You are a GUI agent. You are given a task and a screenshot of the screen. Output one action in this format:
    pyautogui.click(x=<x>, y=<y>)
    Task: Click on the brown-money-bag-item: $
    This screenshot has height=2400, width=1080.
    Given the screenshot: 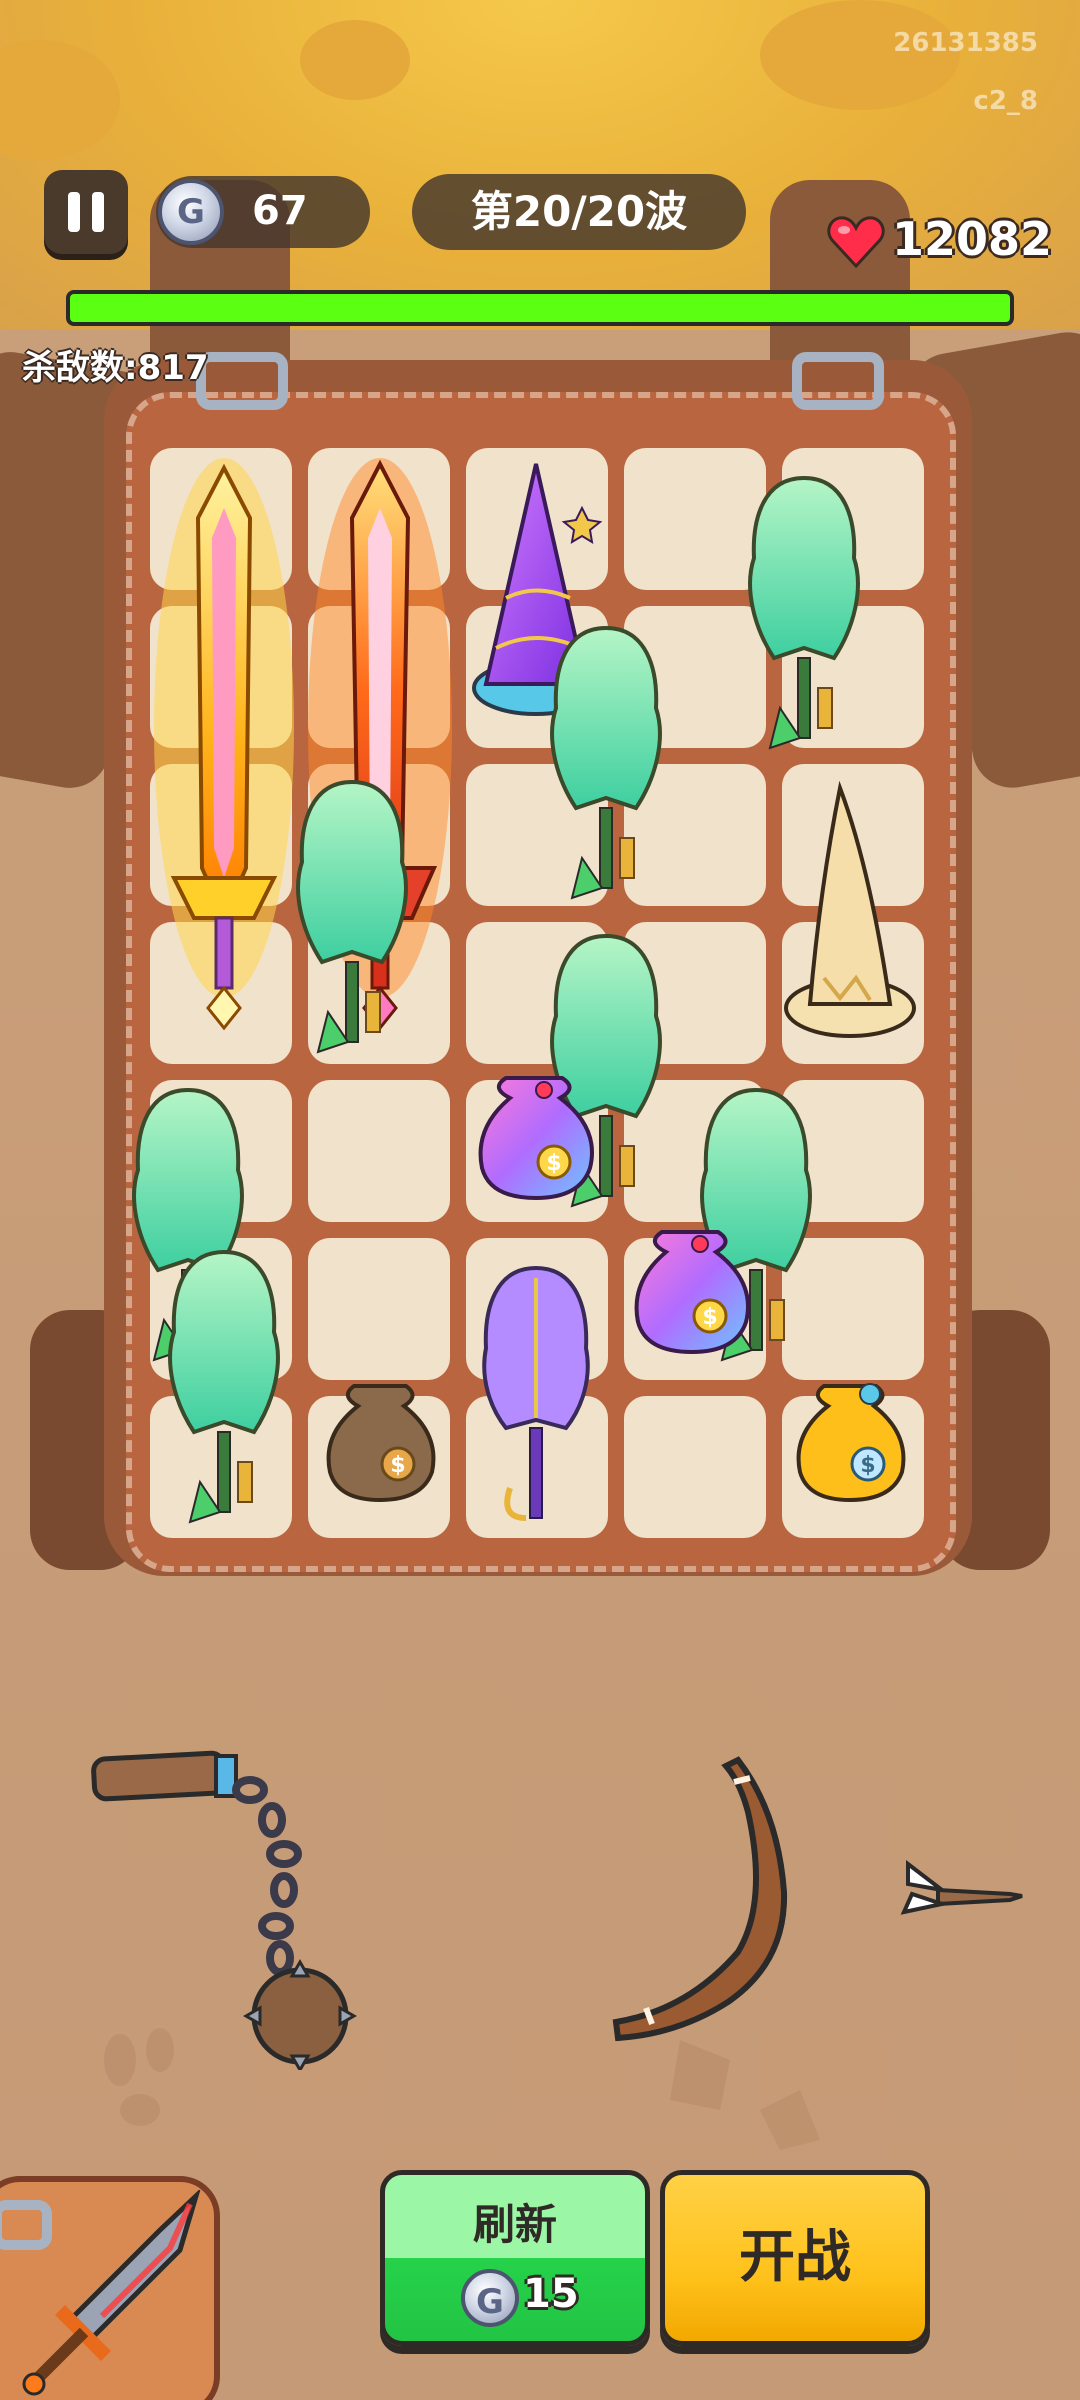 What is the action you would take?
    pyautogui.click(x=381, y=1443)
    